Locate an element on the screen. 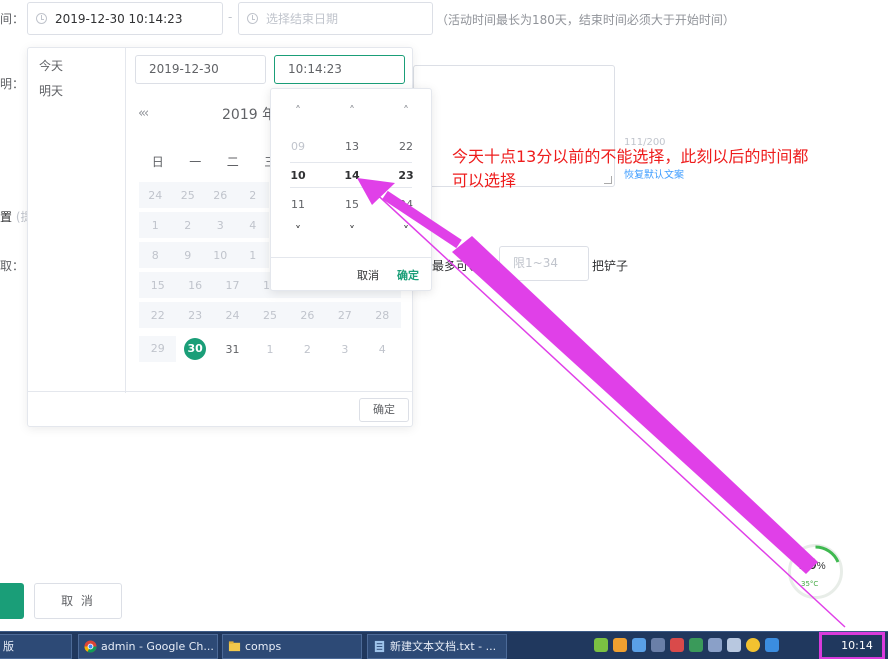 The width and height of the screenshot is (888, 659). day-cell: 28 is located at coordinates (382, 315).